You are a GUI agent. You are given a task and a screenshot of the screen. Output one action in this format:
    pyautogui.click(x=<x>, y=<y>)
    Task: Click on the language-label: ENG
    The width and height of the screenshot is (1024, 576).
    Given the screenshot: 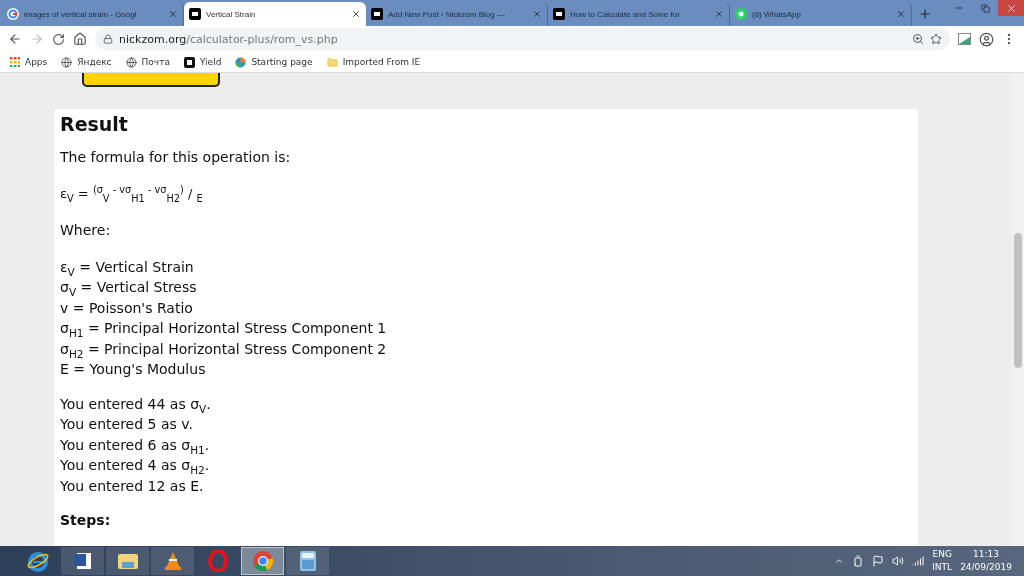 What is the action you would take?
    pyautogui.click(x=942, y=554)
    